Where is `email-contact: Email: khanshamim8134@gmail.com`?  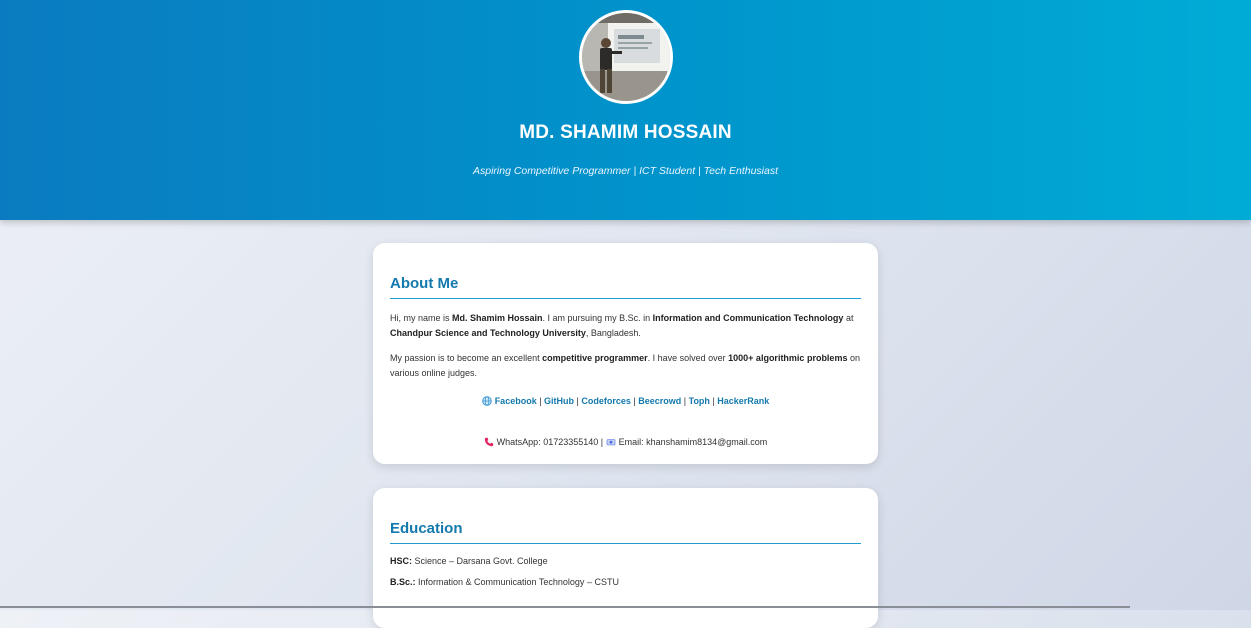 email-contact: Email: khanshamim8134@gmail.com is located at coordinates (693, 442).